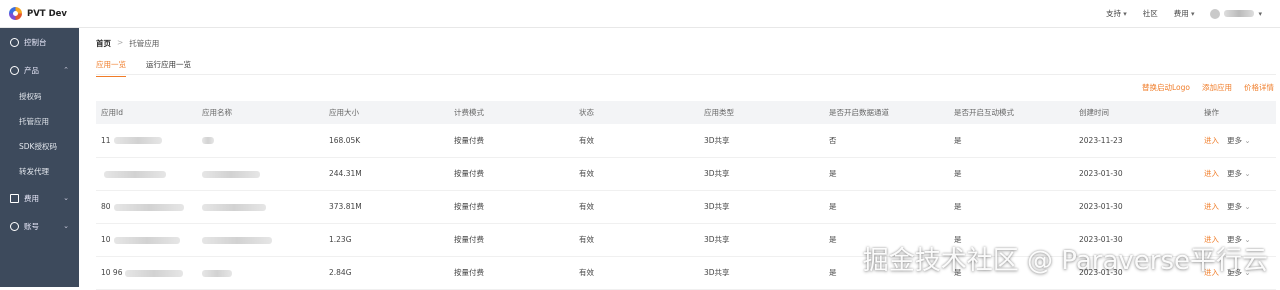 Image resolution: width=1280 pixels, height=290 pixels. Describe the element at coordinates (686, 74) in the screenshot. I see `tabs-divider` at that location.